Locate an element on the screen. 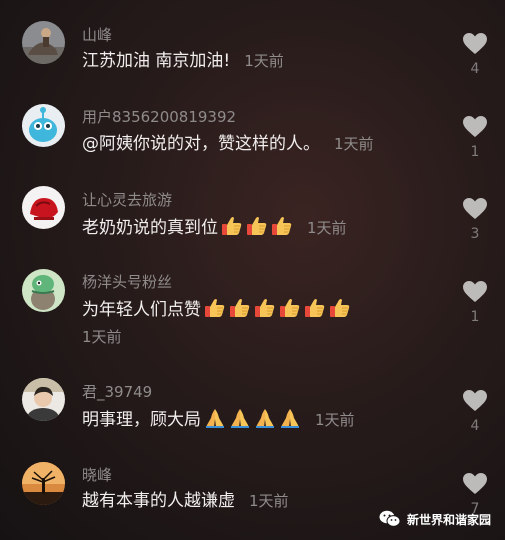  comment-username: 用户8356200819392 is located at coordinates (159, 116).